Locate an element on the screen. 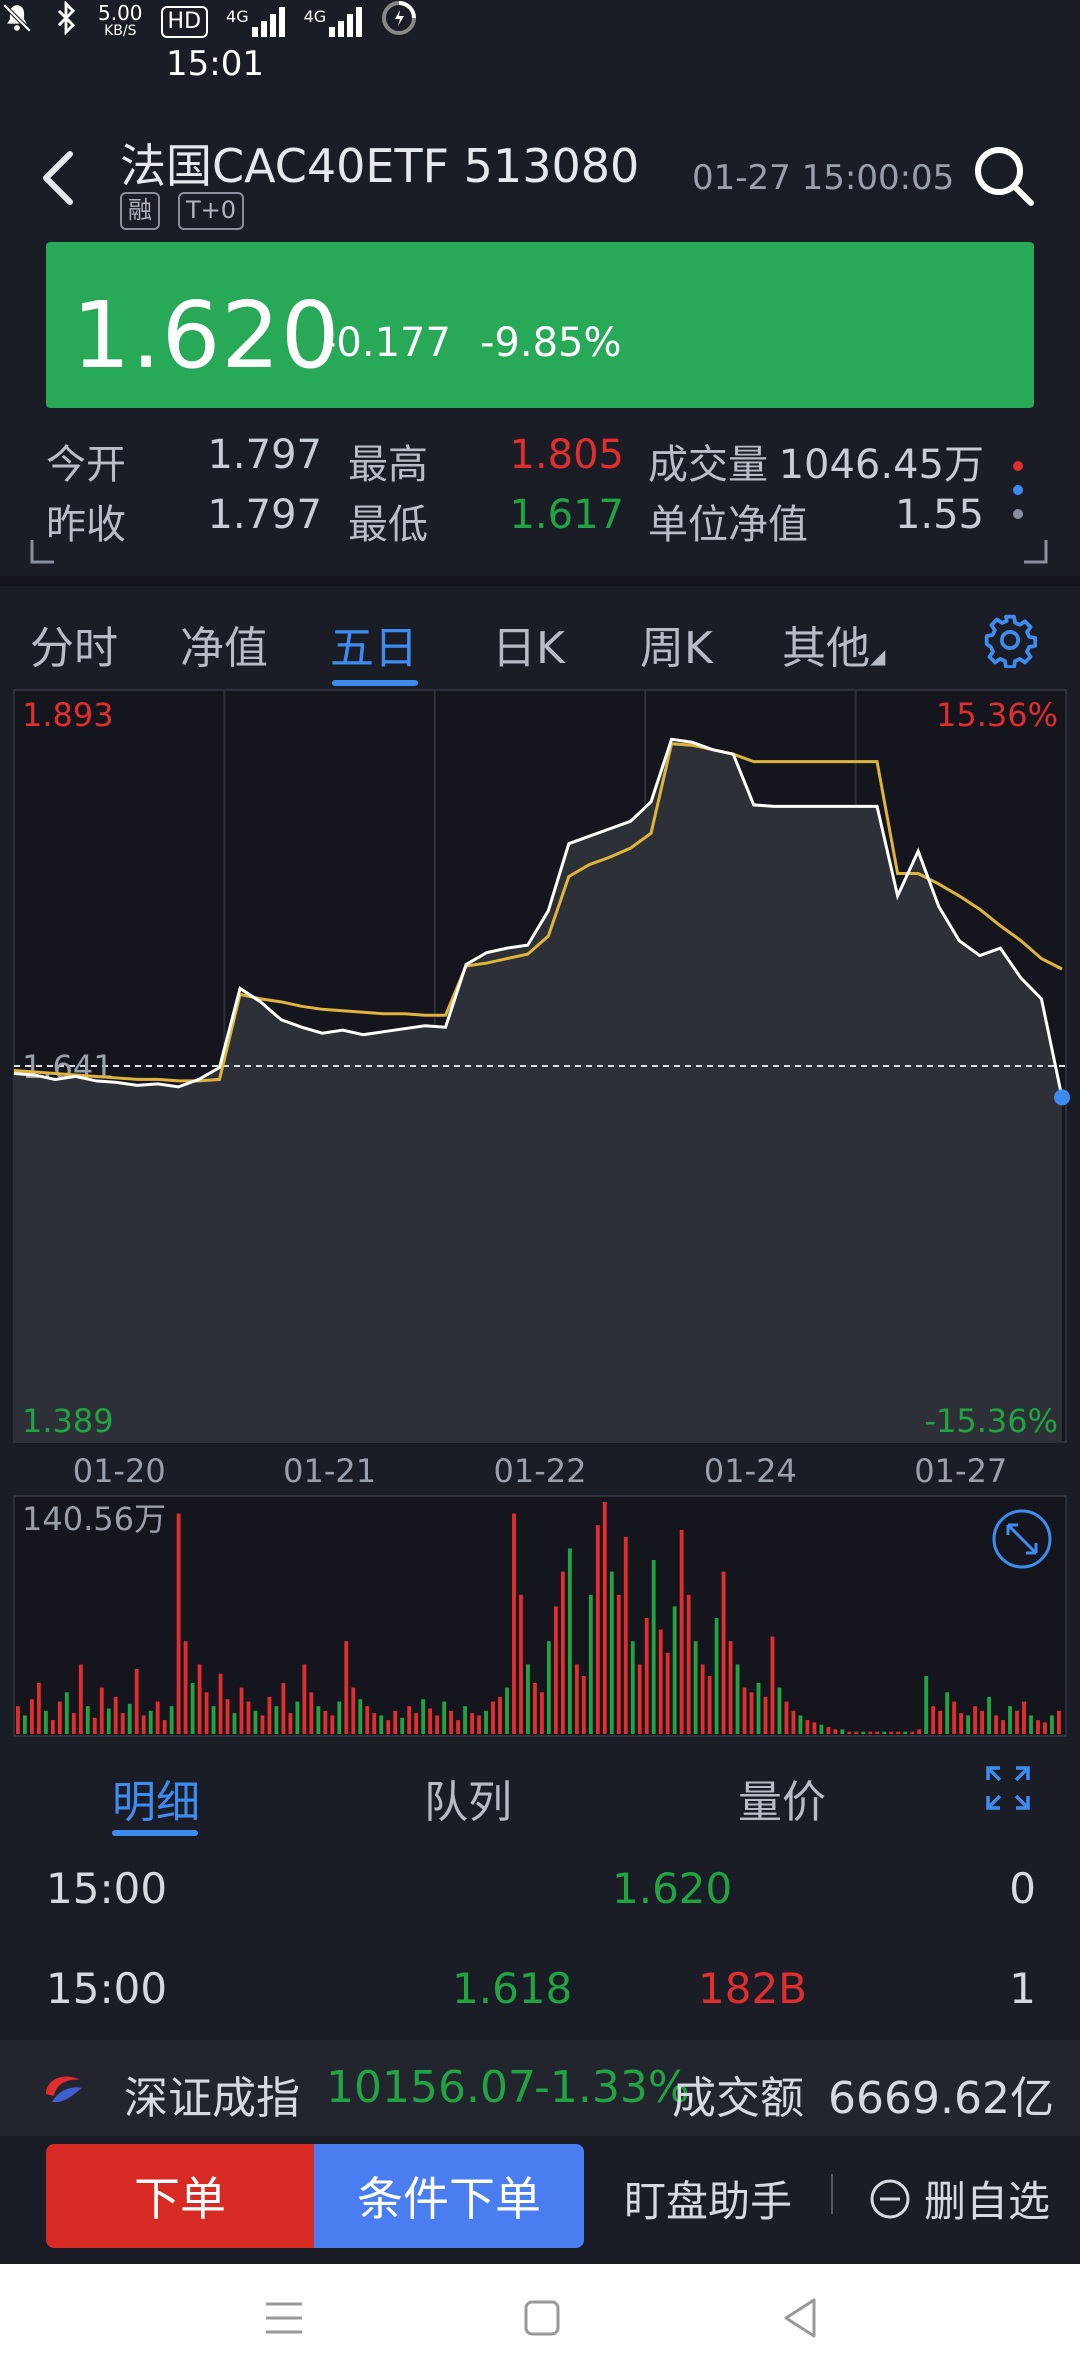 The width and height of the screenshot is (1080, 2370). chart-settings-button is located at coordinates (1010, 640).